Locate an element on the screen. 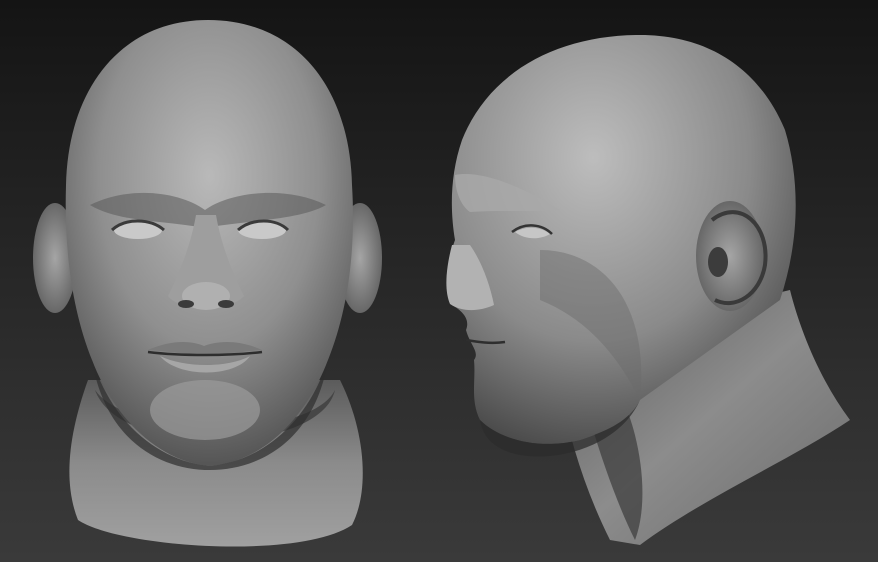 This screenshot has width=878, height=562. side-ear is located at coordinates (730, 256).